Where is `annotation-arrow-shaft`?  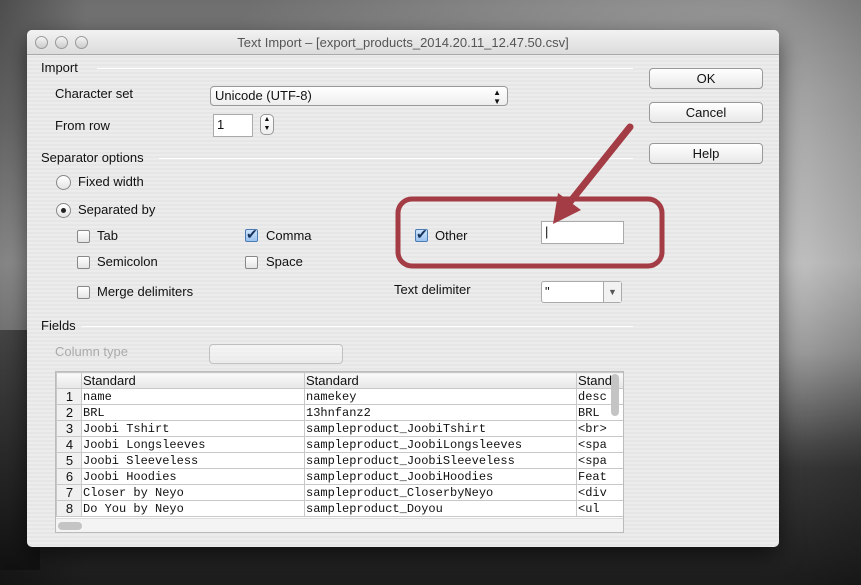
annotation-arrow-shaft is located at coordinates (598, 167).